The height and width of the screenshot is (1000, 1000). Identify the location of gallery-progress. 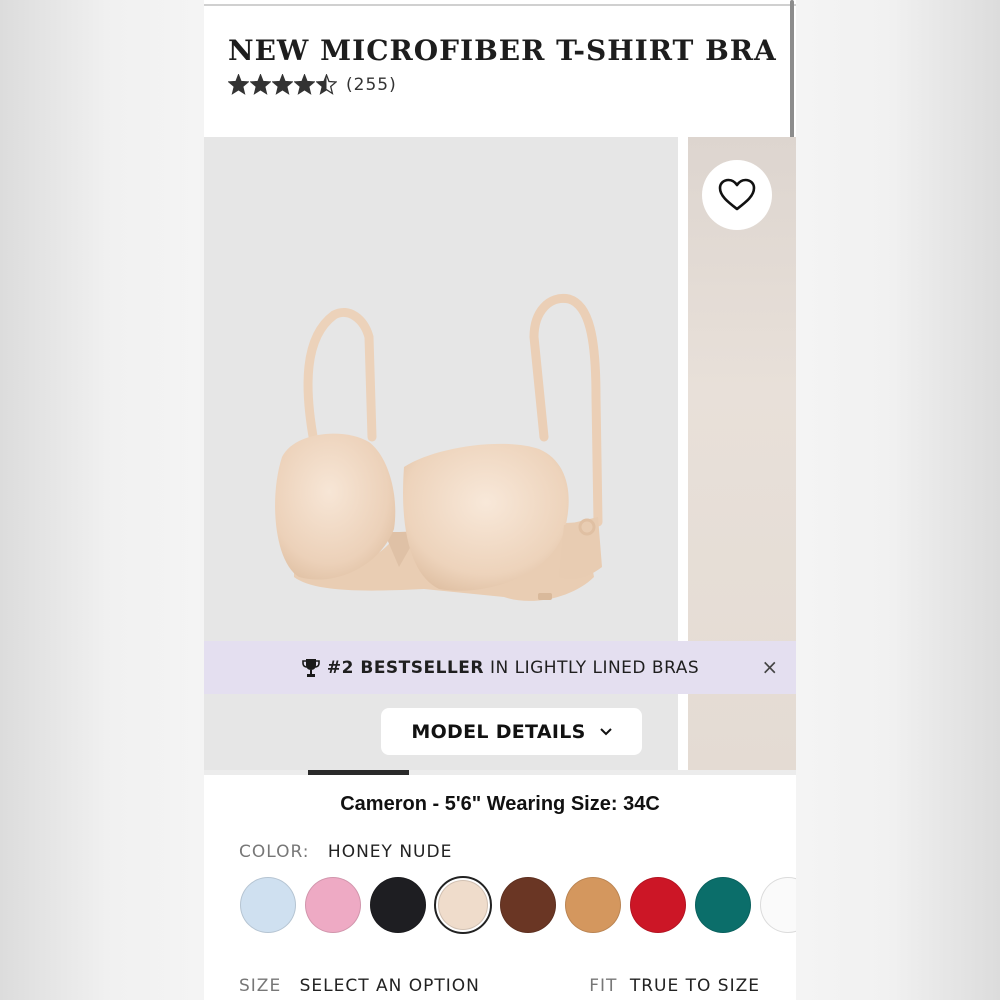
(500, 772).